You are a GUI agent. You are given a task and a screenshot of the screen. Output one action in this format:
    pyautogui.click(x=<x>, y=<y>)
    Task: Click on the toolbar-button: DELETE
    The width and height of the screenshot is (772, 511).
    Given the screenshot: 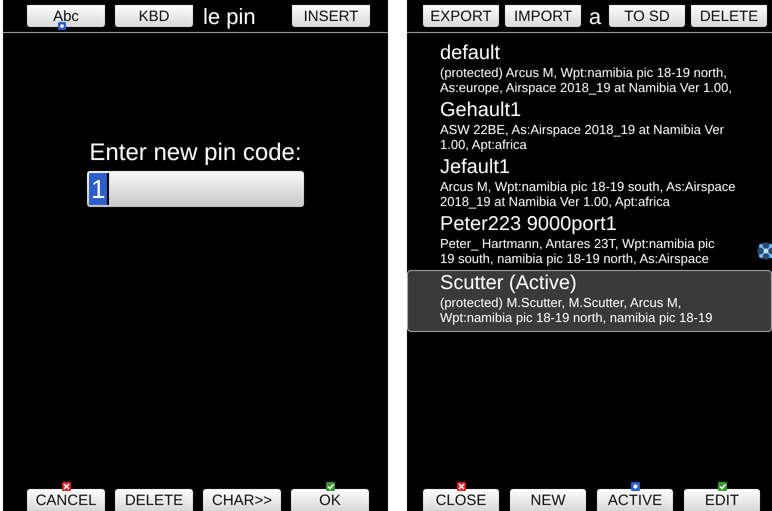 What is the action you would take?
    pyautogui.click(x=729, y=16)
    